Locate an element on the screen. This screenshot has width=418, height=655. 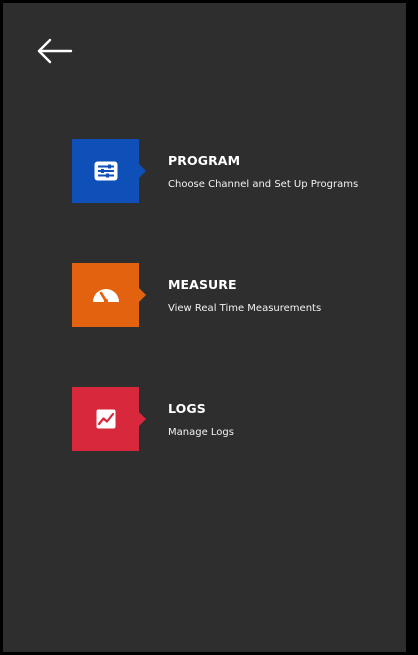
menu-item-logs: LOGS Manage Logs is located at coordinates (232, 419).